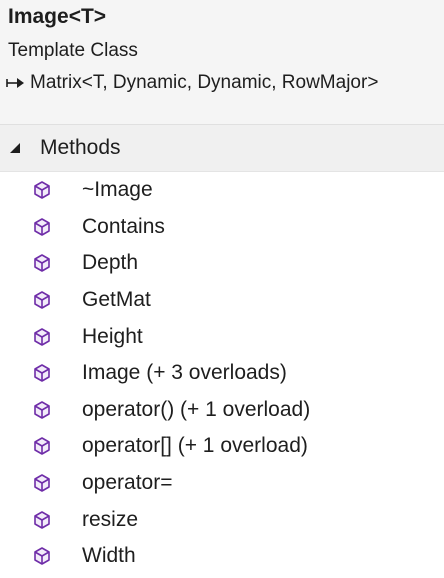  Describe the element at coordinates (57, 16) in the screenshot. I see `class-title: Image<T>` at that location.